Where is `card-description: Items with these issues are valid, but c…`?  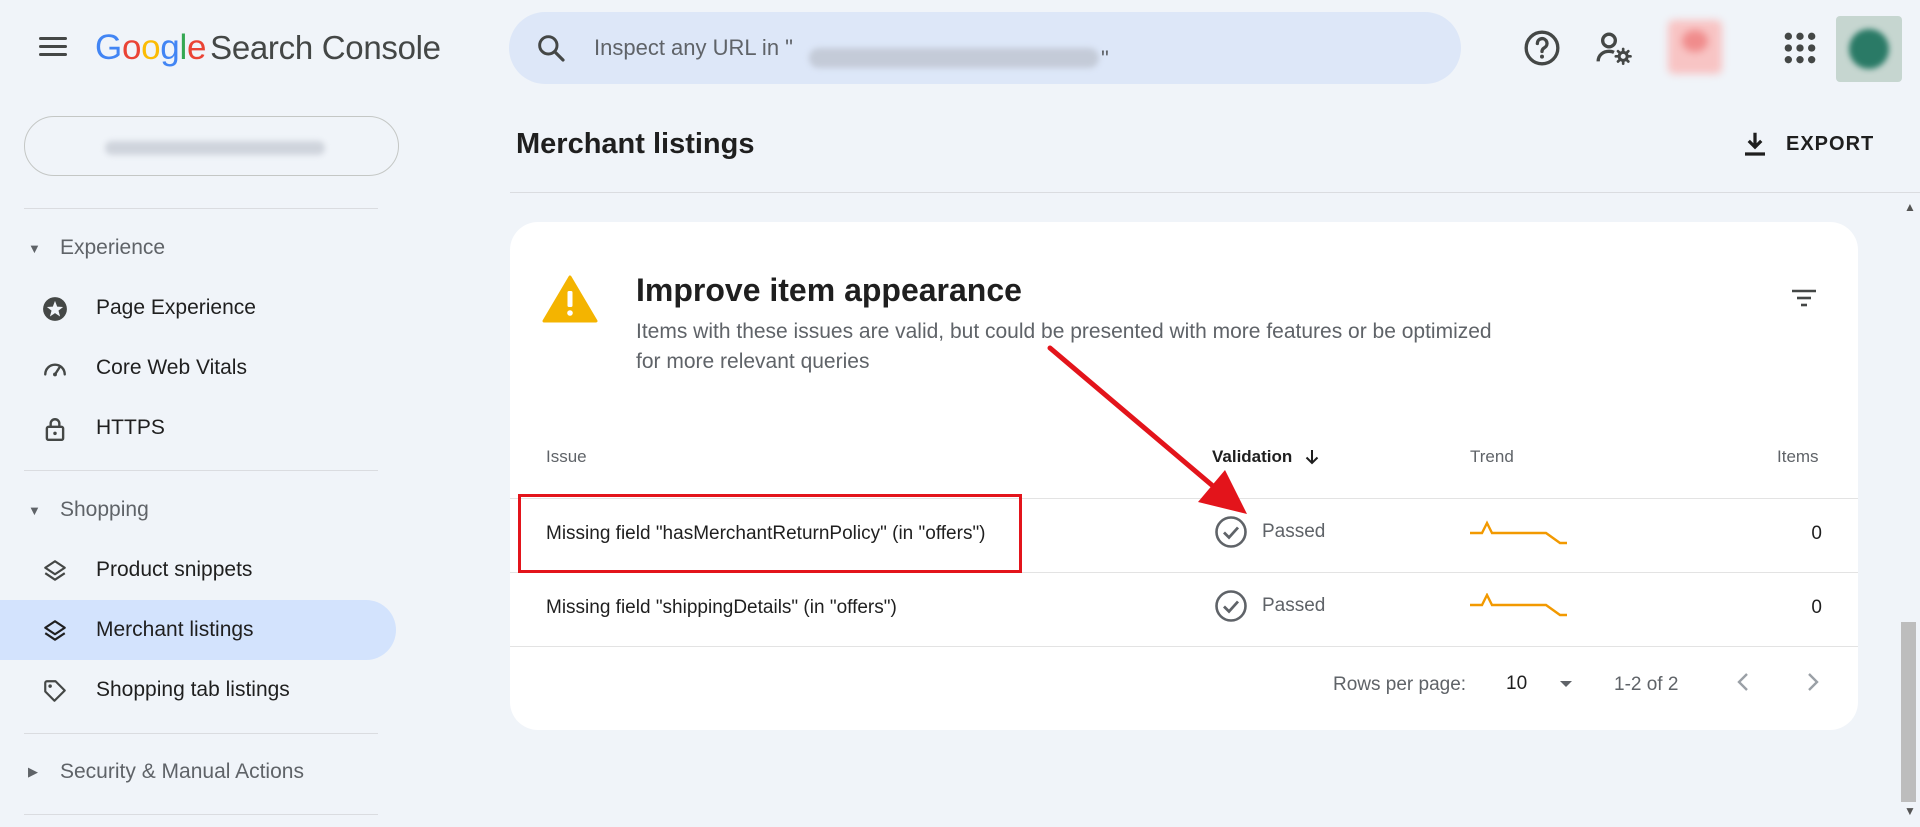 card-description: Items with these issues are valid, but c… is located at coordinates (1064, 346).